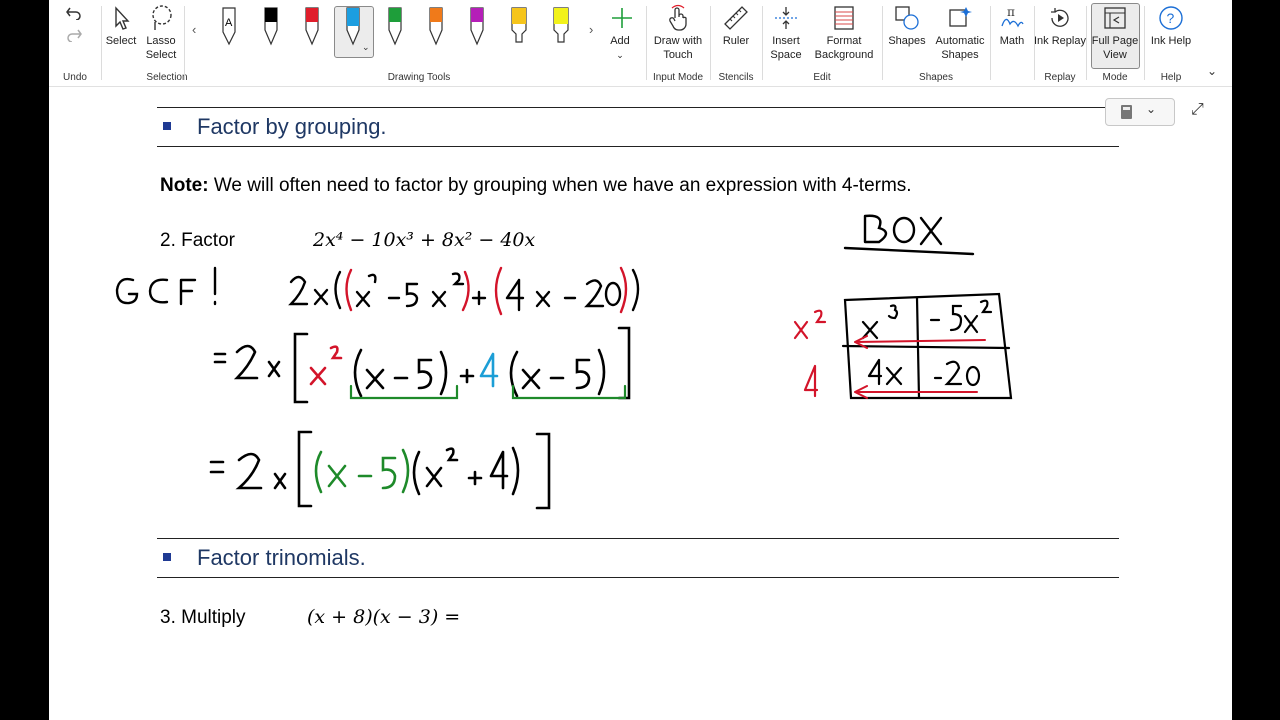 The width and height of the screenshot is (1280, 720). Describe the element at coordinates (166, 286) in the screenshot. I see `ink-gcf` at that location.